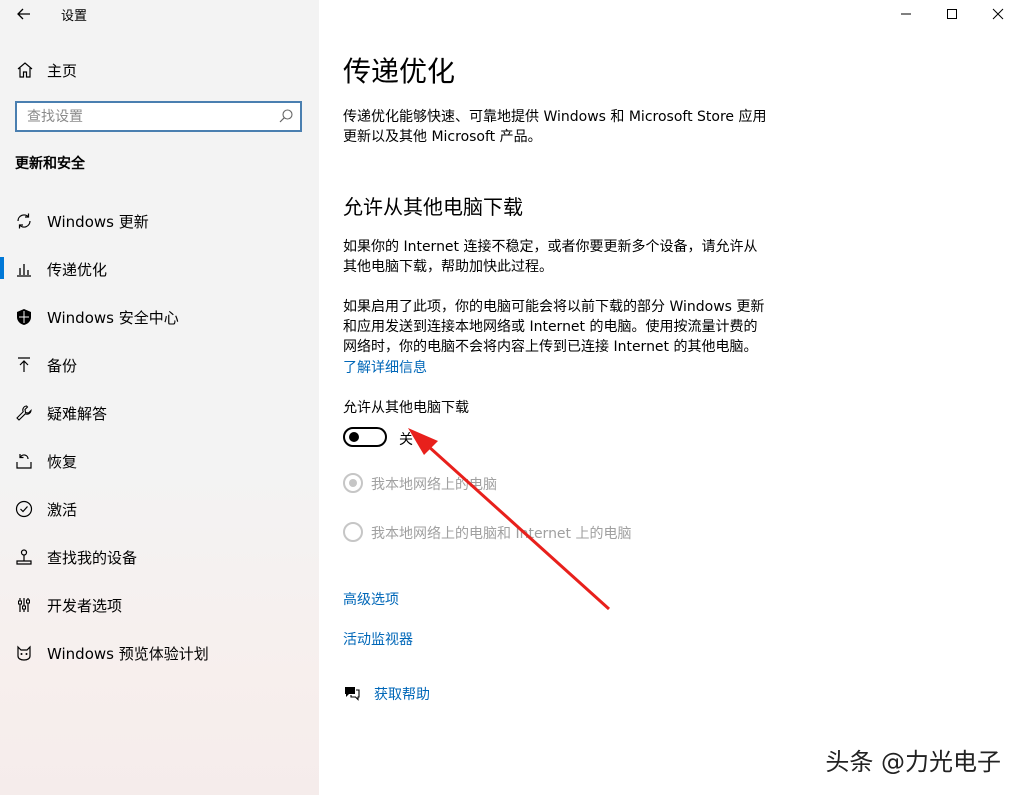 Image resolution: width=1023 pixels, height=795 pixels. Describe the element at coordinates (159, 509) in the screenshot. I see `sidebar-item-activation: 激活` at that location.